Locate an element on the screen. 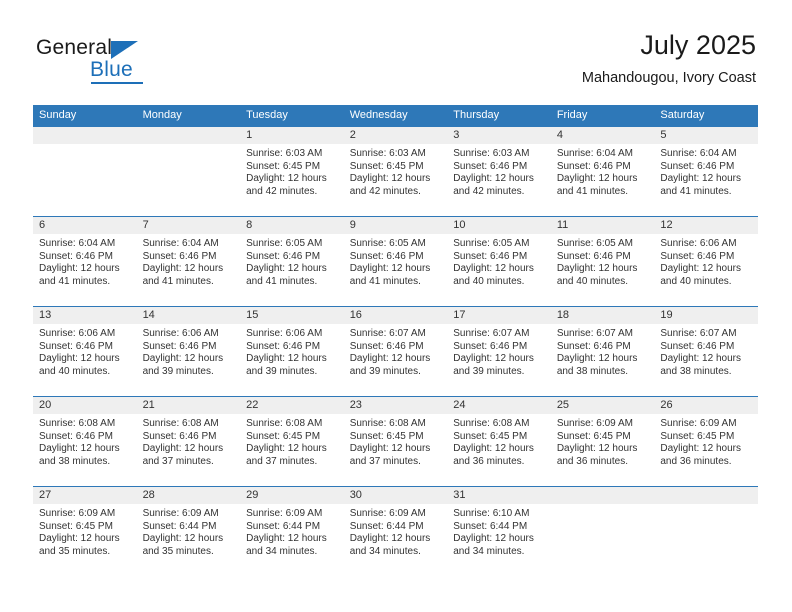  weekday-header-wednesday: Wednesday is located at coordinates (395, 116).